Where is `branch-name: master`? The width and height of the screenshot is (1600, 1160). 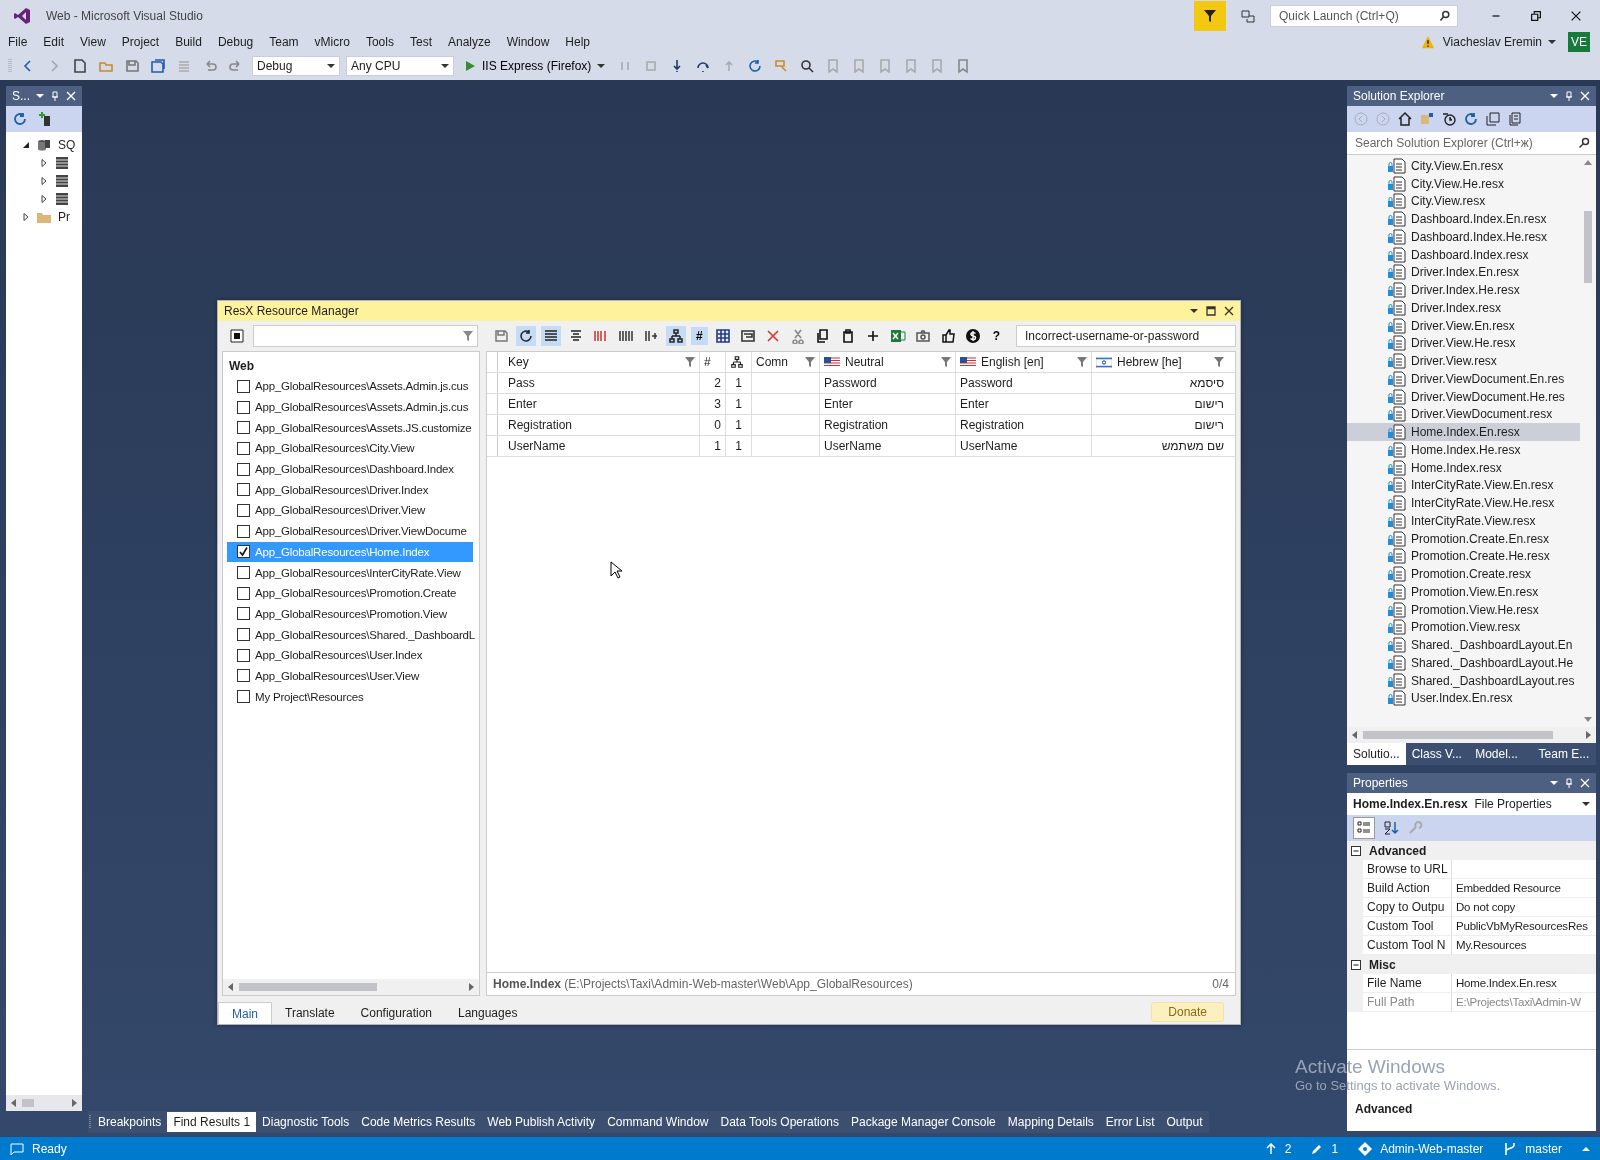 branch-name: master is located at coordinates (1543, 1148).